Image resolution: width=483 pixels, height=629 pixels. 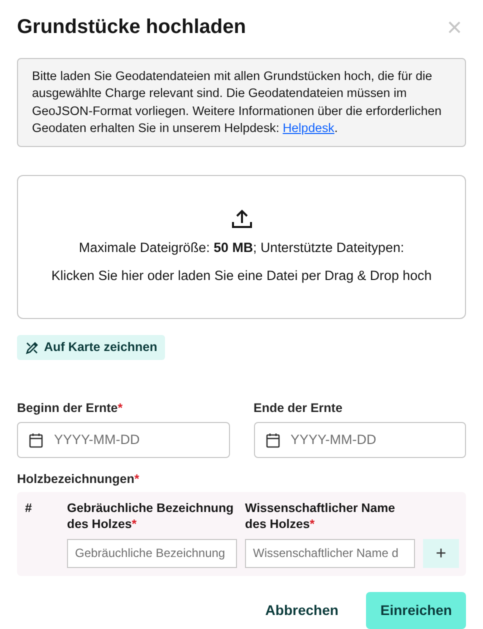 What do you see at coordinates (416, 610) in the screenshot?
I see `submit-button: Einreichen` at bounding box center [416, 610].